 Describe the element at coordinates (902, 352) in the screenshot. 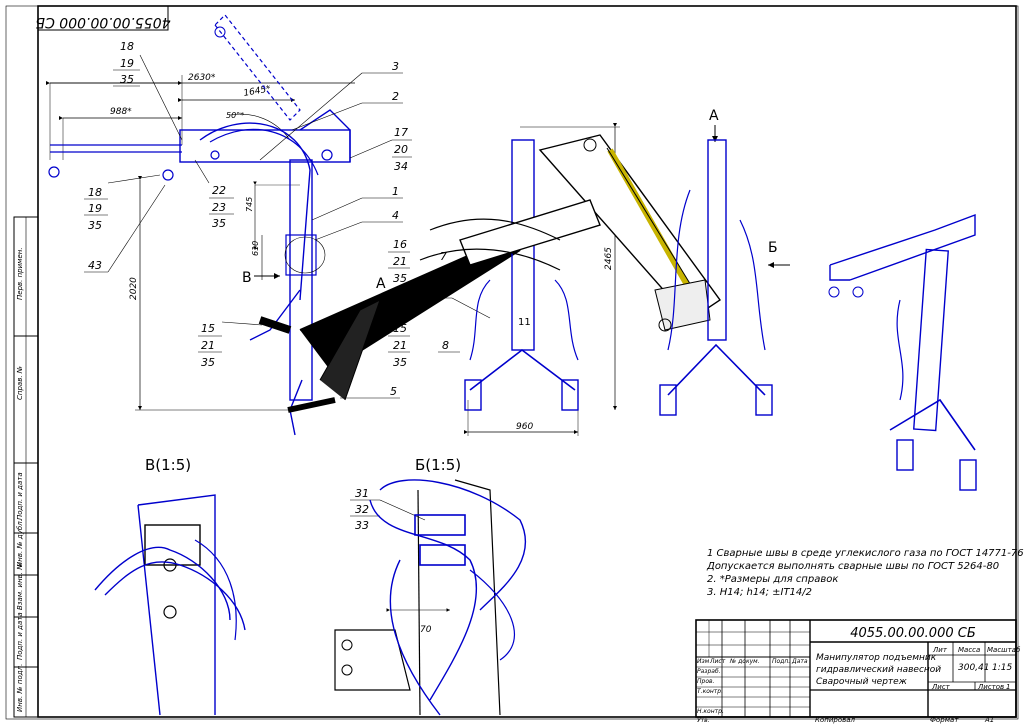

I see `isometric-view` at that location.